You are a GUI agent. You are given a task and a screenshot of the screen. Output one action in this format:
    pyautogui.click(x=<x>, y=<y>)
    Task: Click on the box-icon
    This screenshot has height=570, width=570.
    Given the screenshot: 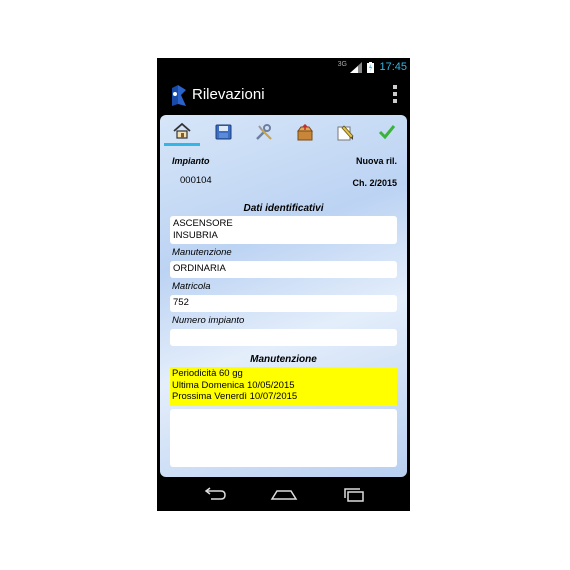 What is the action you would take?
    pyautogui.click(x=305, y=131)
    